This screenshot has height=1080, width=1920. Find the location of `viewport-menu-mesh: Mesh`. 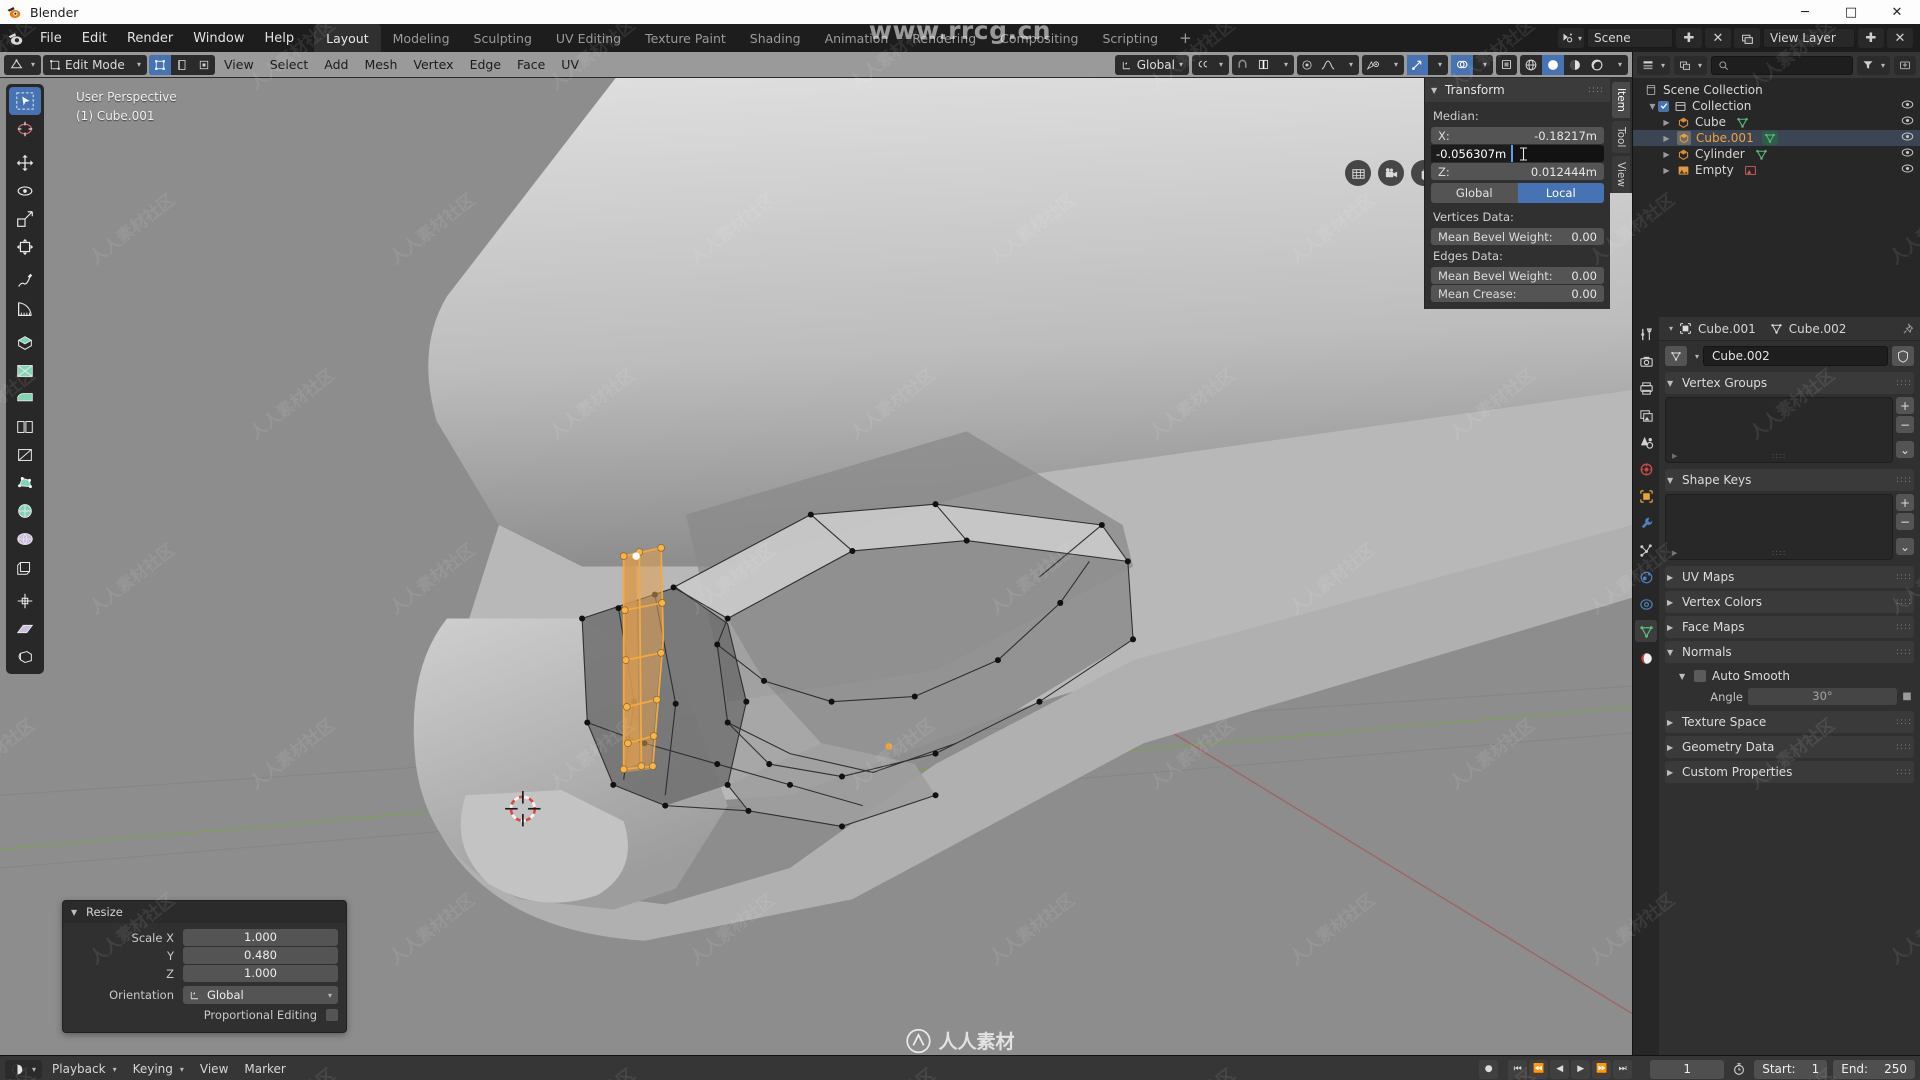

viewport-menu-mesh: Mesh is located at coordinates (380, 65).